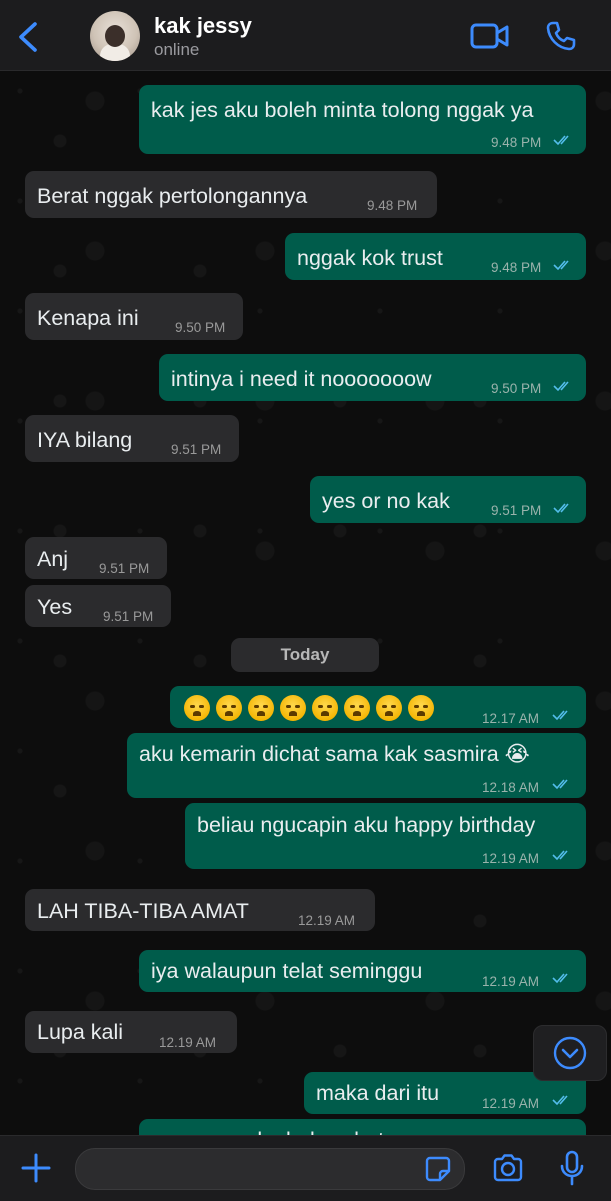  I want to click on message-bubble-outgoing: 12.17 AM, so click(378, 707).